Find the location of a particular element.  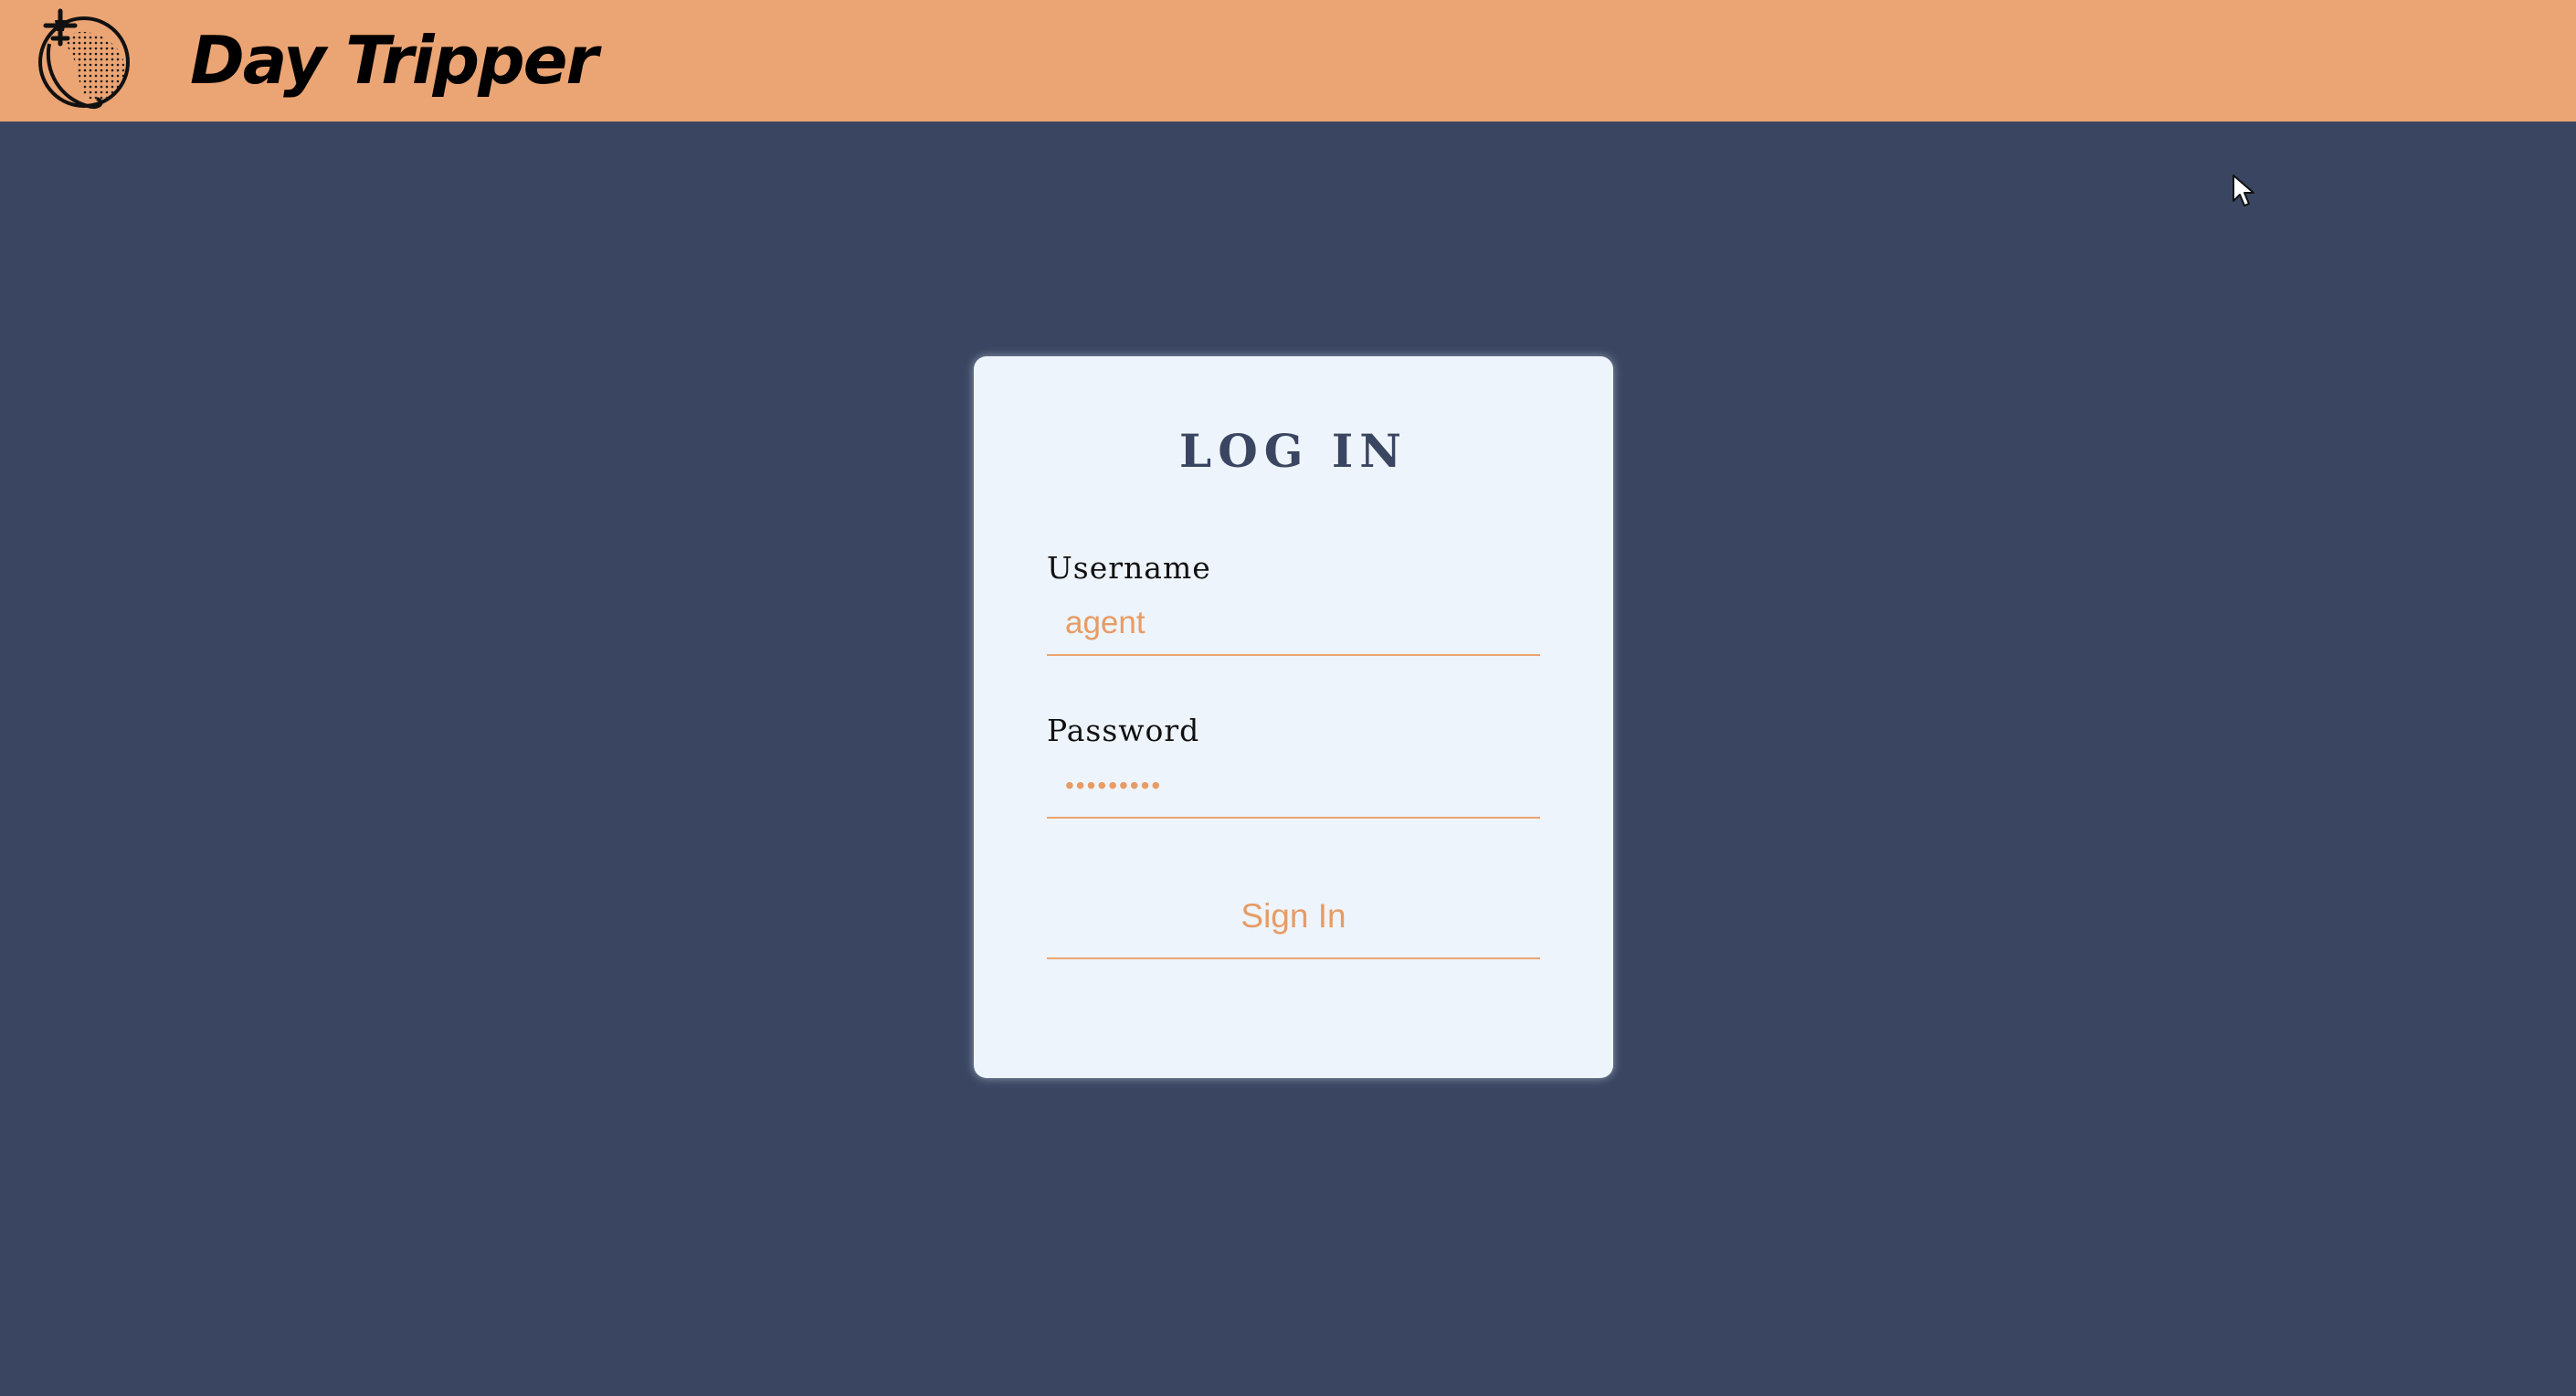

globe-airplane-icon is located at coordinates (83, 59).